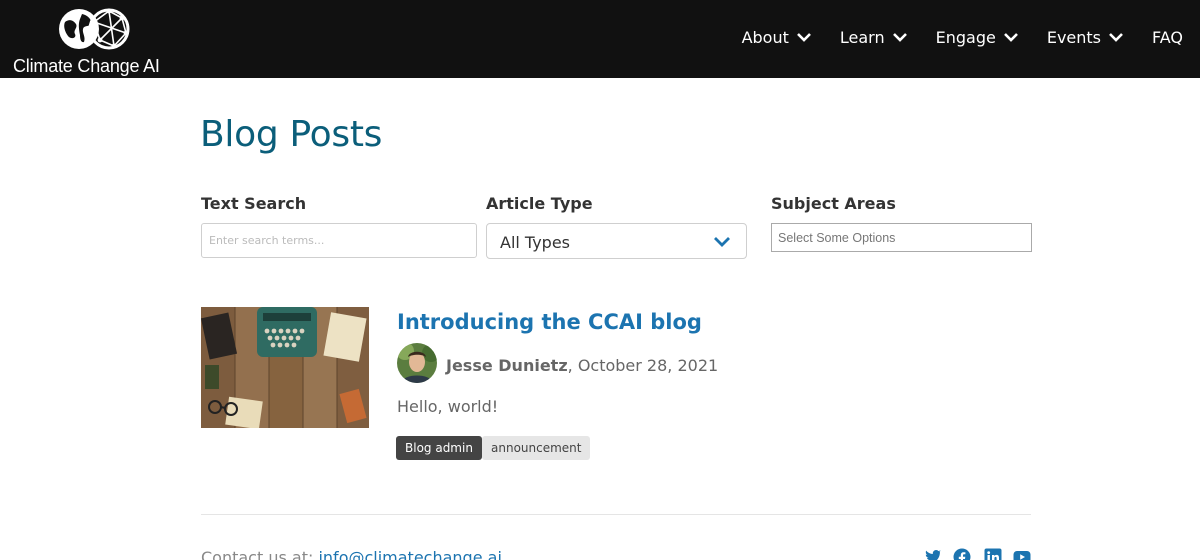 The image size is (1200, 560). Describe the element at coordinates (291, 134) in the screenshot. I see `page-title: Blog Posts` at that location.